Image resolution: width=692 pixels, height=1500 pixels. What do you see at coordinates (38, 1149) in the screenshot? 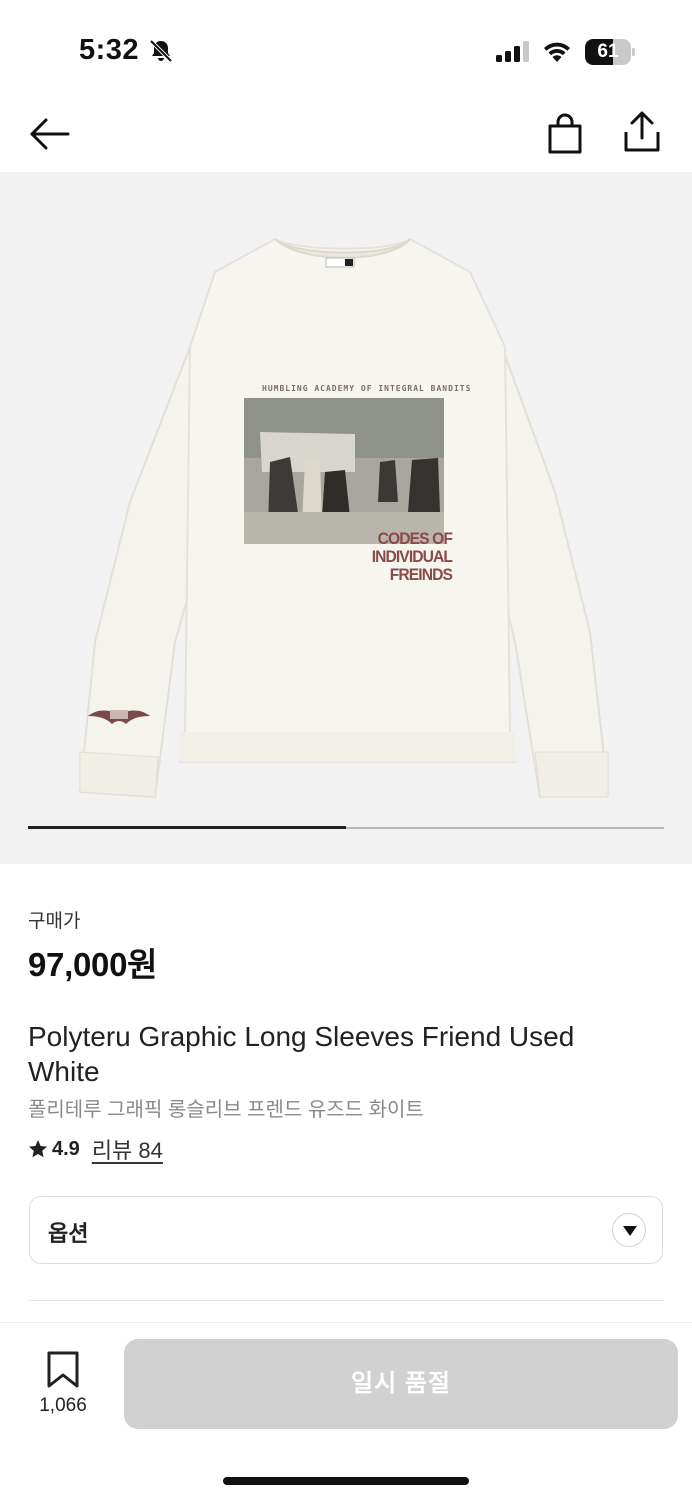
I see `star-icon` at bounding box center [38, 1149].